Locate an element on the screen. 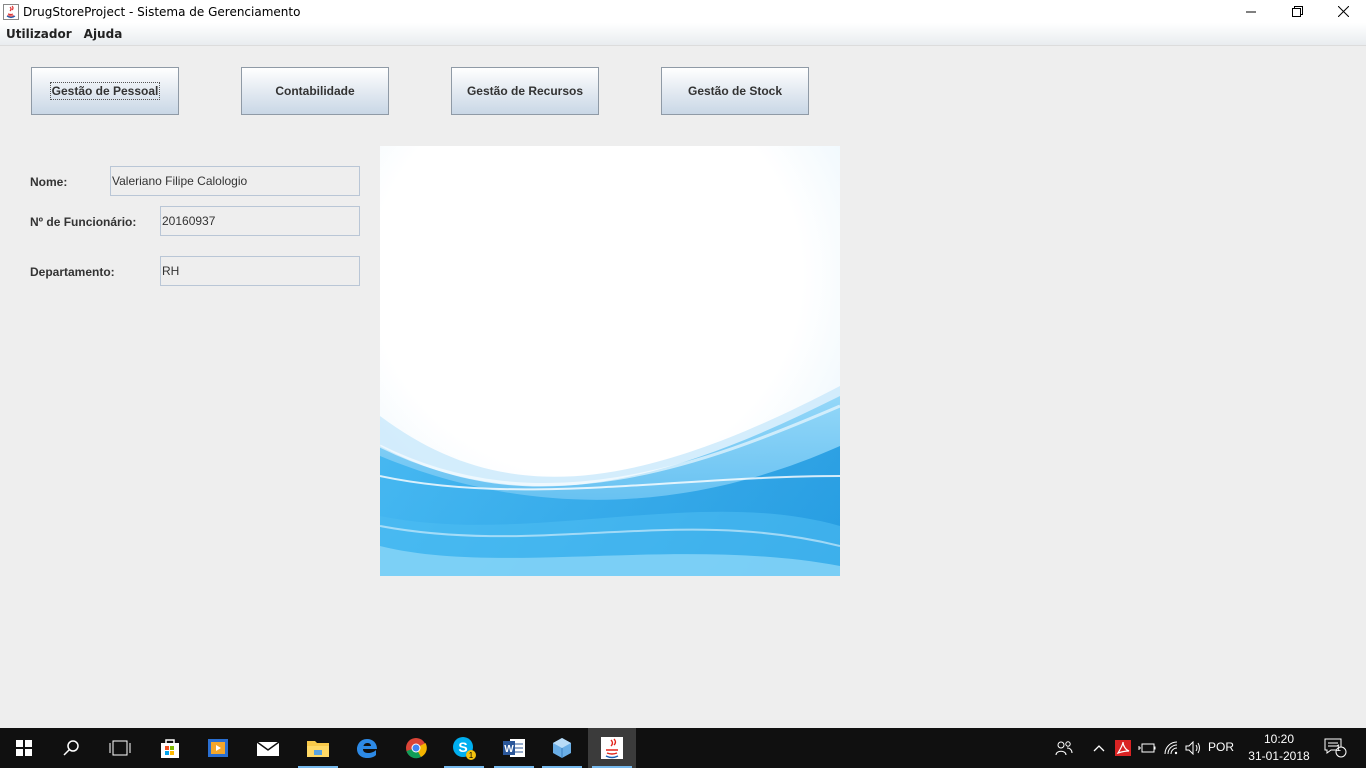 Image resolution: width=1366 pixels, height=768 pixels. search-icon is located at coordinates (71, 748).